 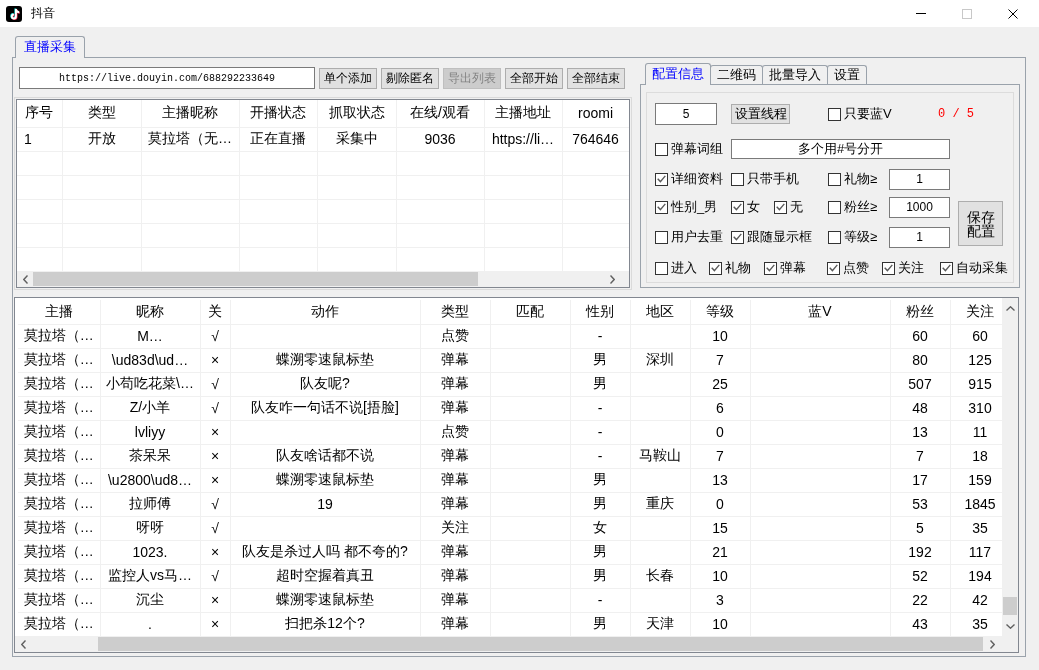 What do you see at coordinates (697, 237) in the screenshot?
I see `checkbox-label: 用户去重` at bounding box center [697, 237].